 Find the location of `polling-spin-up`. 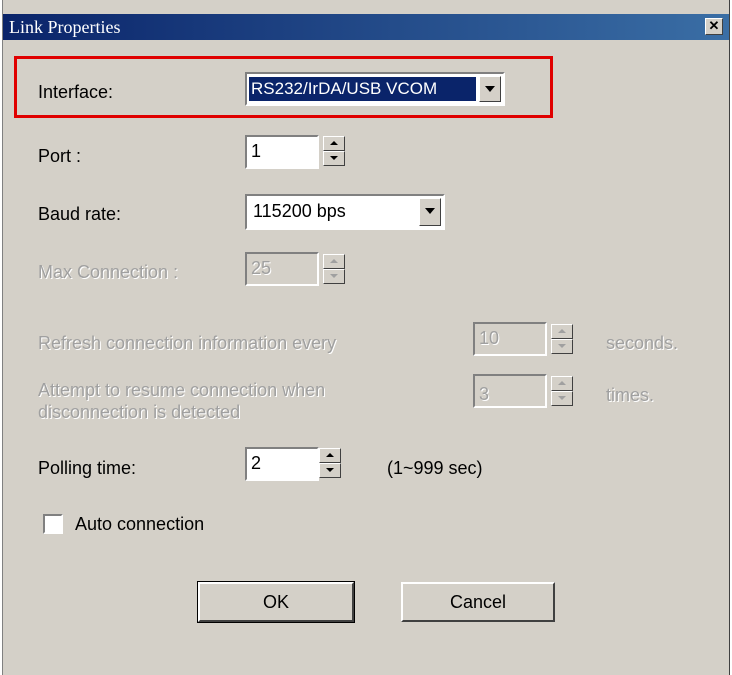

polling-spin-up is located at coordinates (330, 455).